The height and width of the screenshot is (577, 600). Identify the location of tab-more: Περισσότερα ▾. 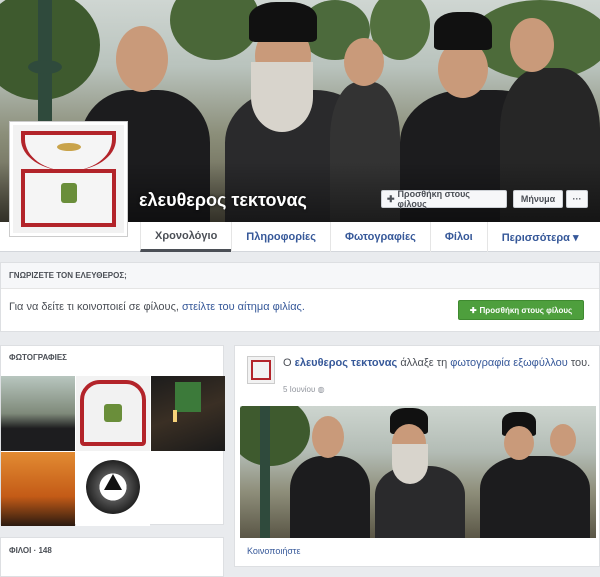
(539, 237).